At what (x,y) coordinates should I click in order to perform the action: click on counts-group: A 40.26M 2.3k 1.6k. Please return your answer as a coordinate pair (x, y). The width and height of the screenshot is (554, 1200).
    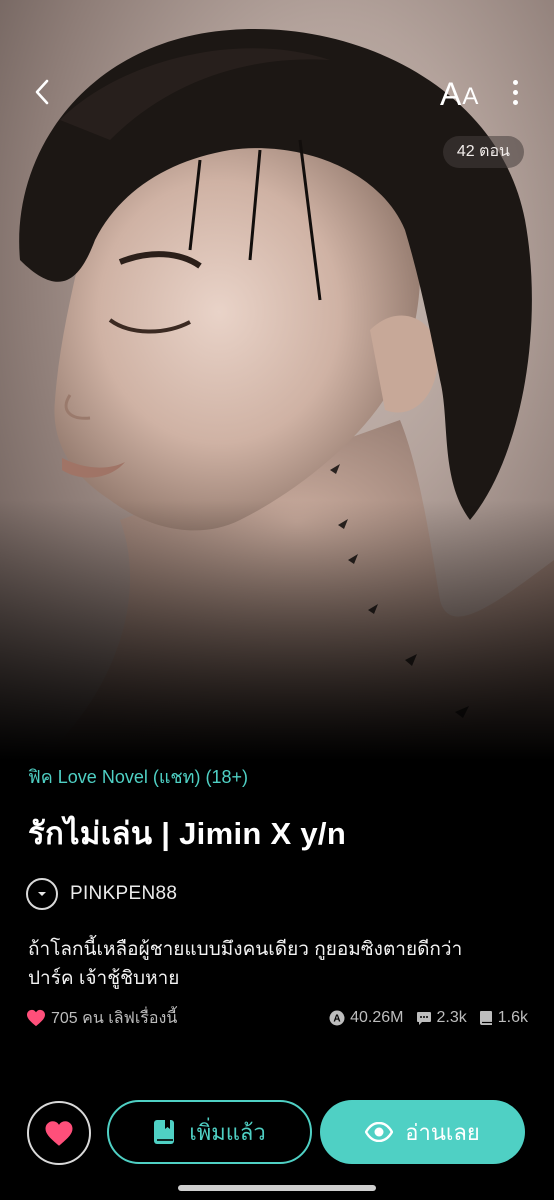
    Looking at the image, I should click on (428, 1018).